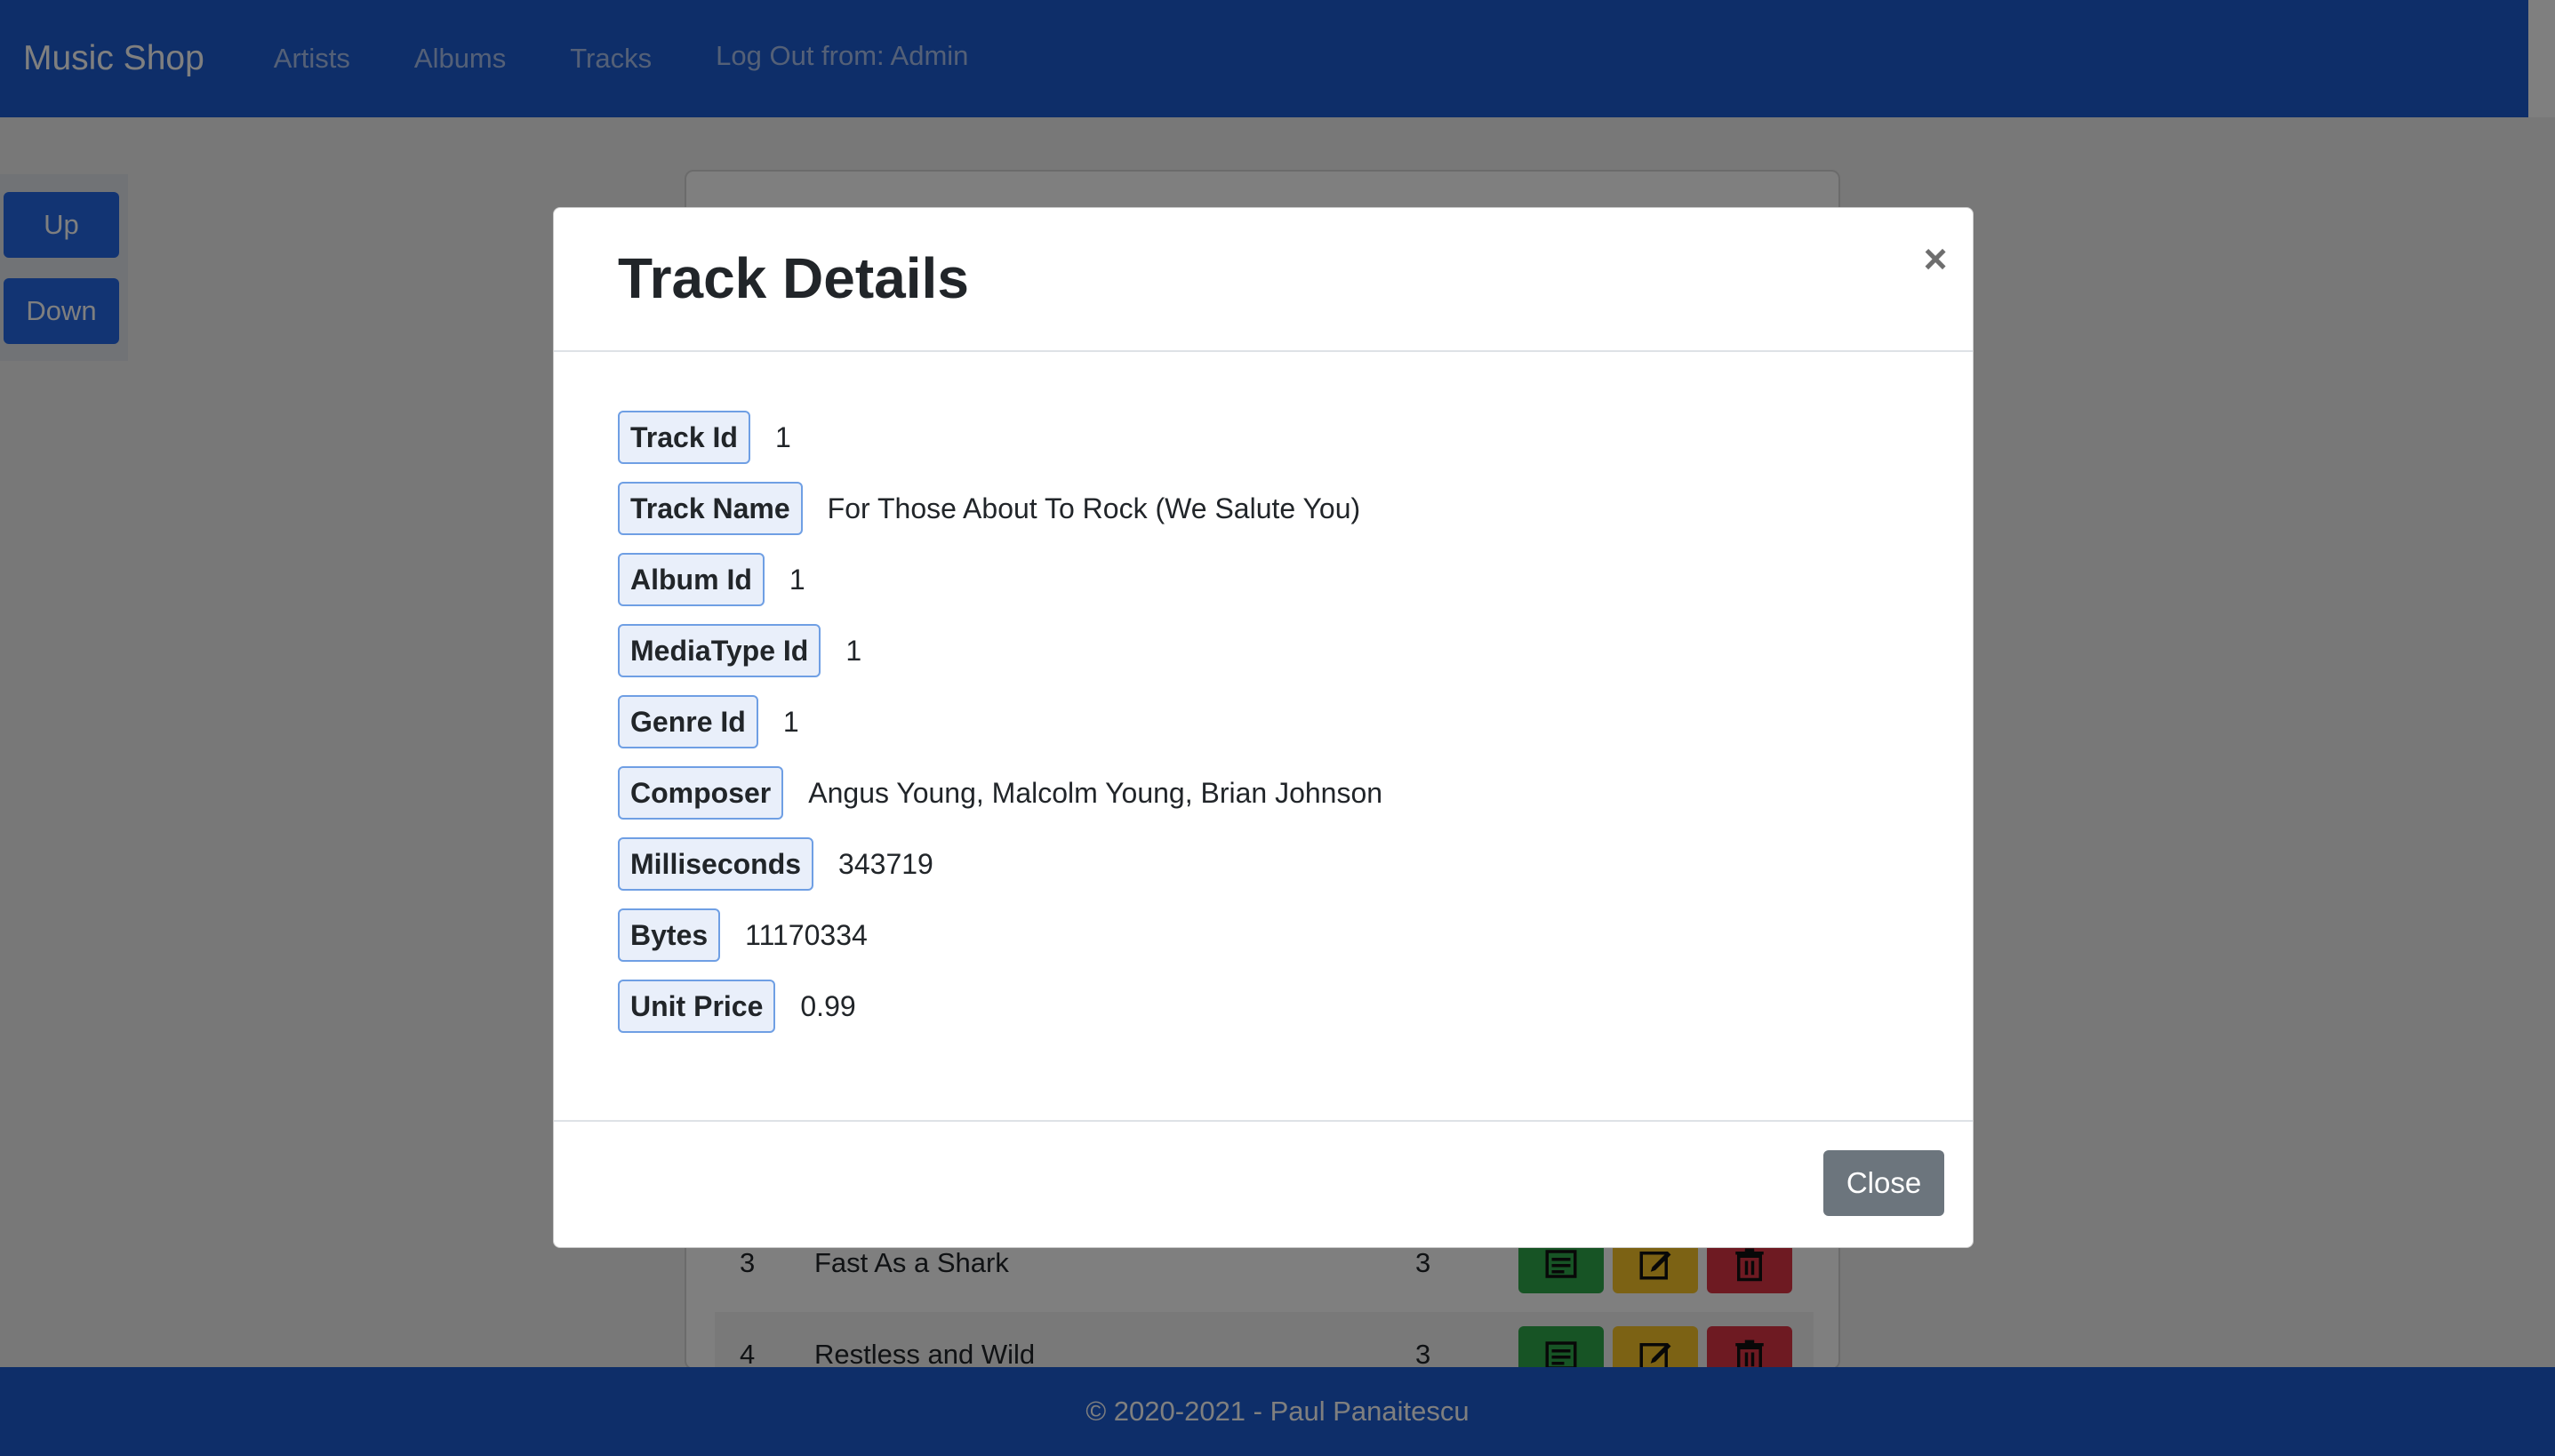 The height and width of the screenshot is (1456, 2555). I want to click on detail-mediatype-id: MediaType Id 1, so click(739, 650).